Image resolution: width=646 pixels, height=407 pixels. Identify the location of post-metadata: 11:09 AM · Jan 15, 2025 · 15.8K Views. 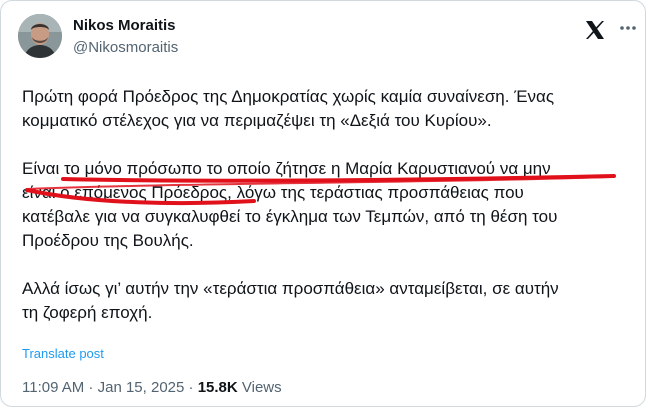
(152, 387).